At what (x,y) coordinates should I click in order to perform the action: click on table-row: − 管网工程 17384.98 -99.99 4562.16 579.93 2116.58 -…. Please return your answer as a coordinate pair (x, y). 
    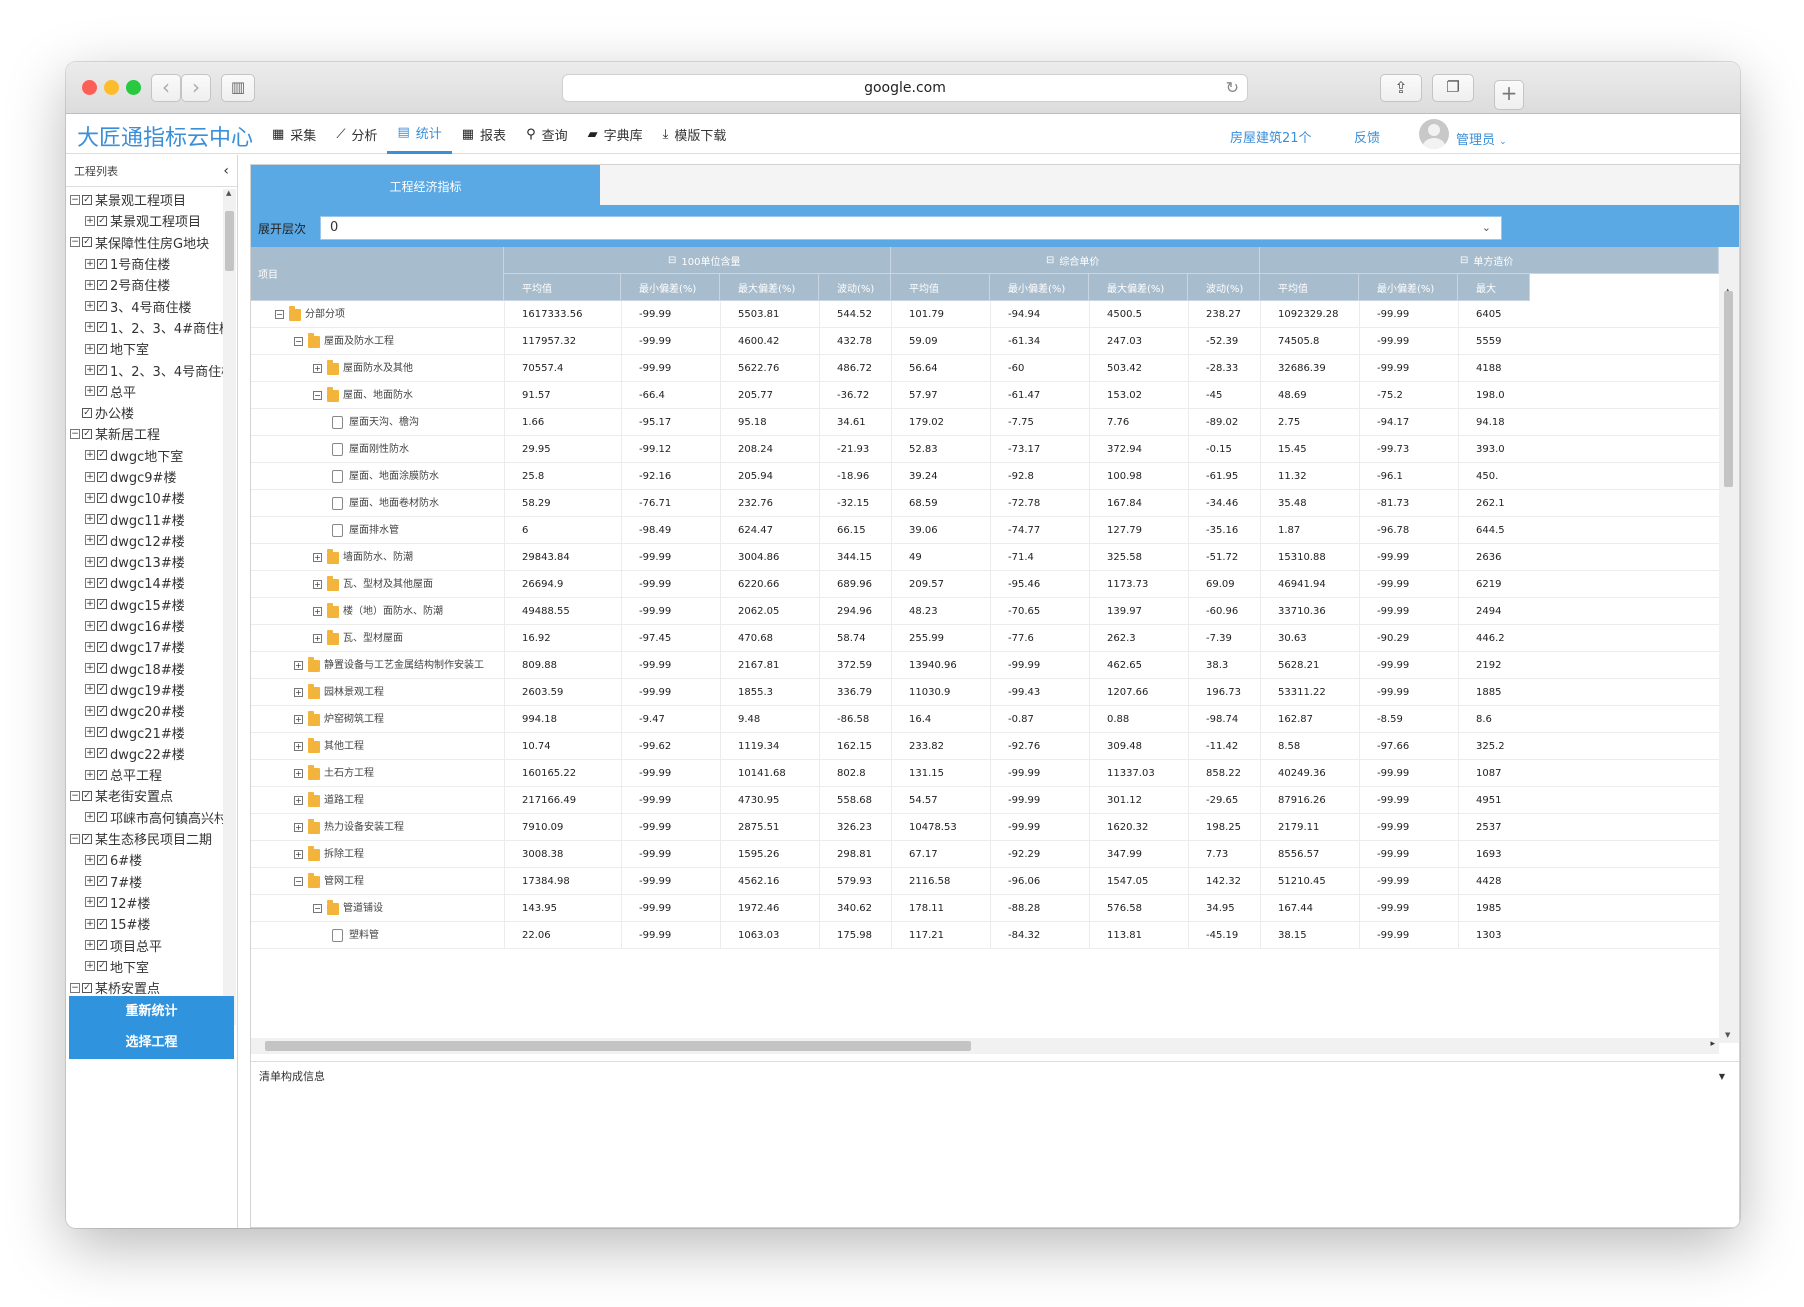
    Looking at the image, I should click on (985, 881).